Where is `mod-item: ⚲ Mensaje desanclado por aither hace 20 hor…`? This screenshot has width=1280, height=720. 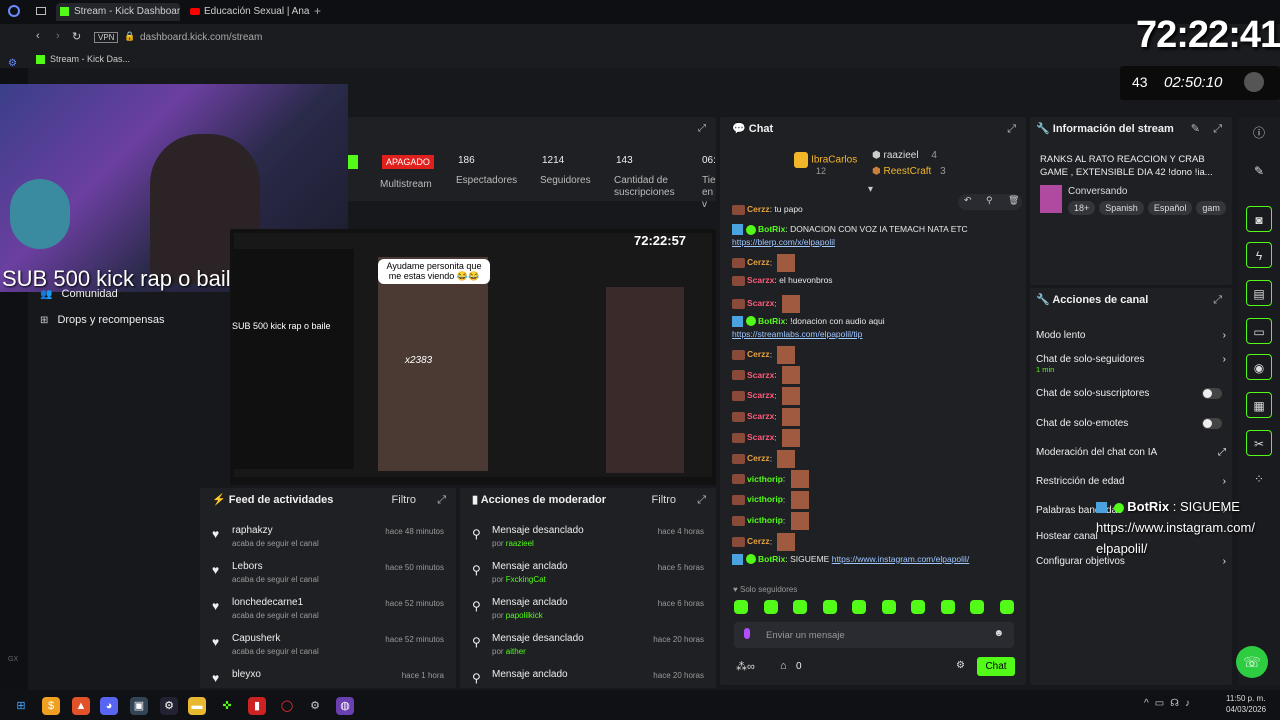
mod-item: ⚲ Mensaje desanclado por aither hace 20 hor… is located at coordinates (588, 650).